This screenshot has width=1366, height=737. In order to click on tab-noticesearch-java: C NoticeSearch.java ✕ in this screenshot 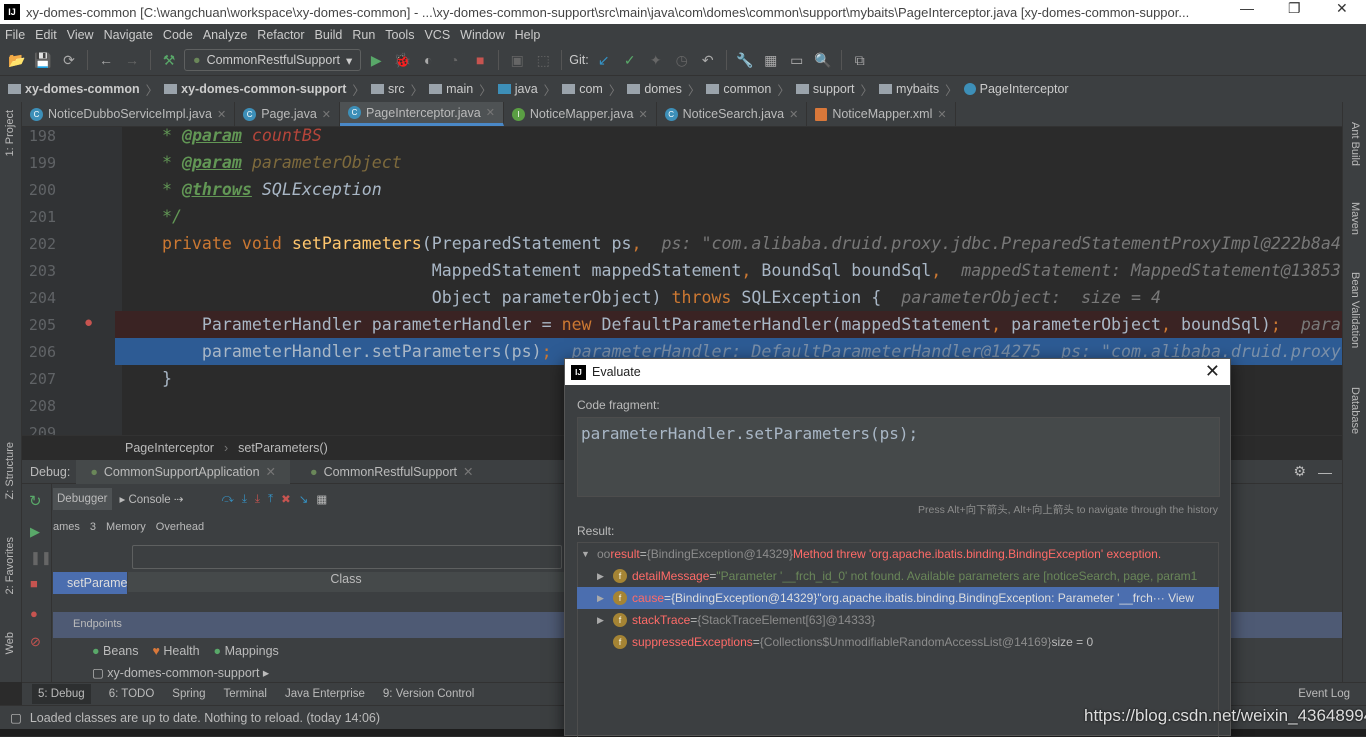, I will do `click(732, 114)`.